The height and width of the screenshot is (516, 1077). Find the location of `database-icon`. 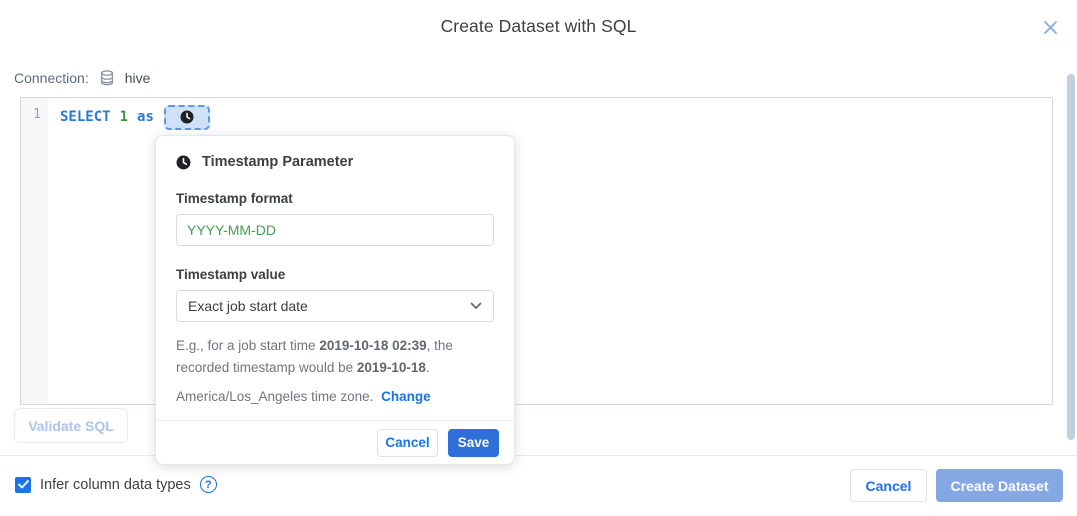

database-icon is located at coordinates (107, 78).